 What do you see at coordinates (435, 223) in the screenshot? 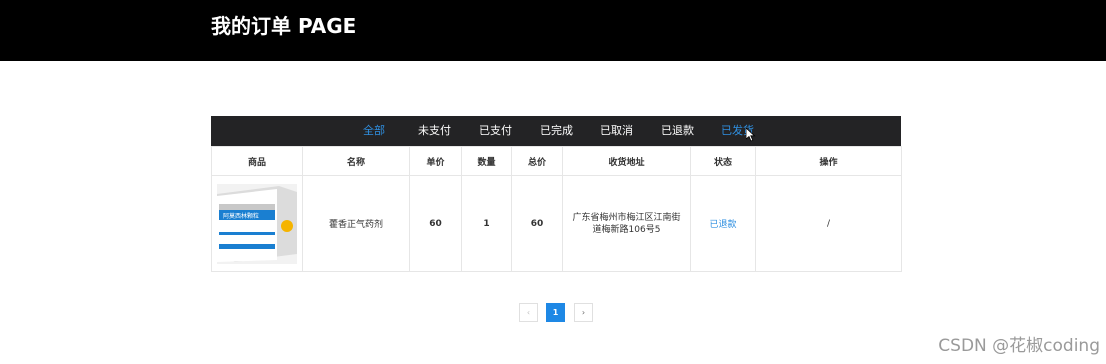
I see `unit-price: 60` at bounding box center [435, 223].